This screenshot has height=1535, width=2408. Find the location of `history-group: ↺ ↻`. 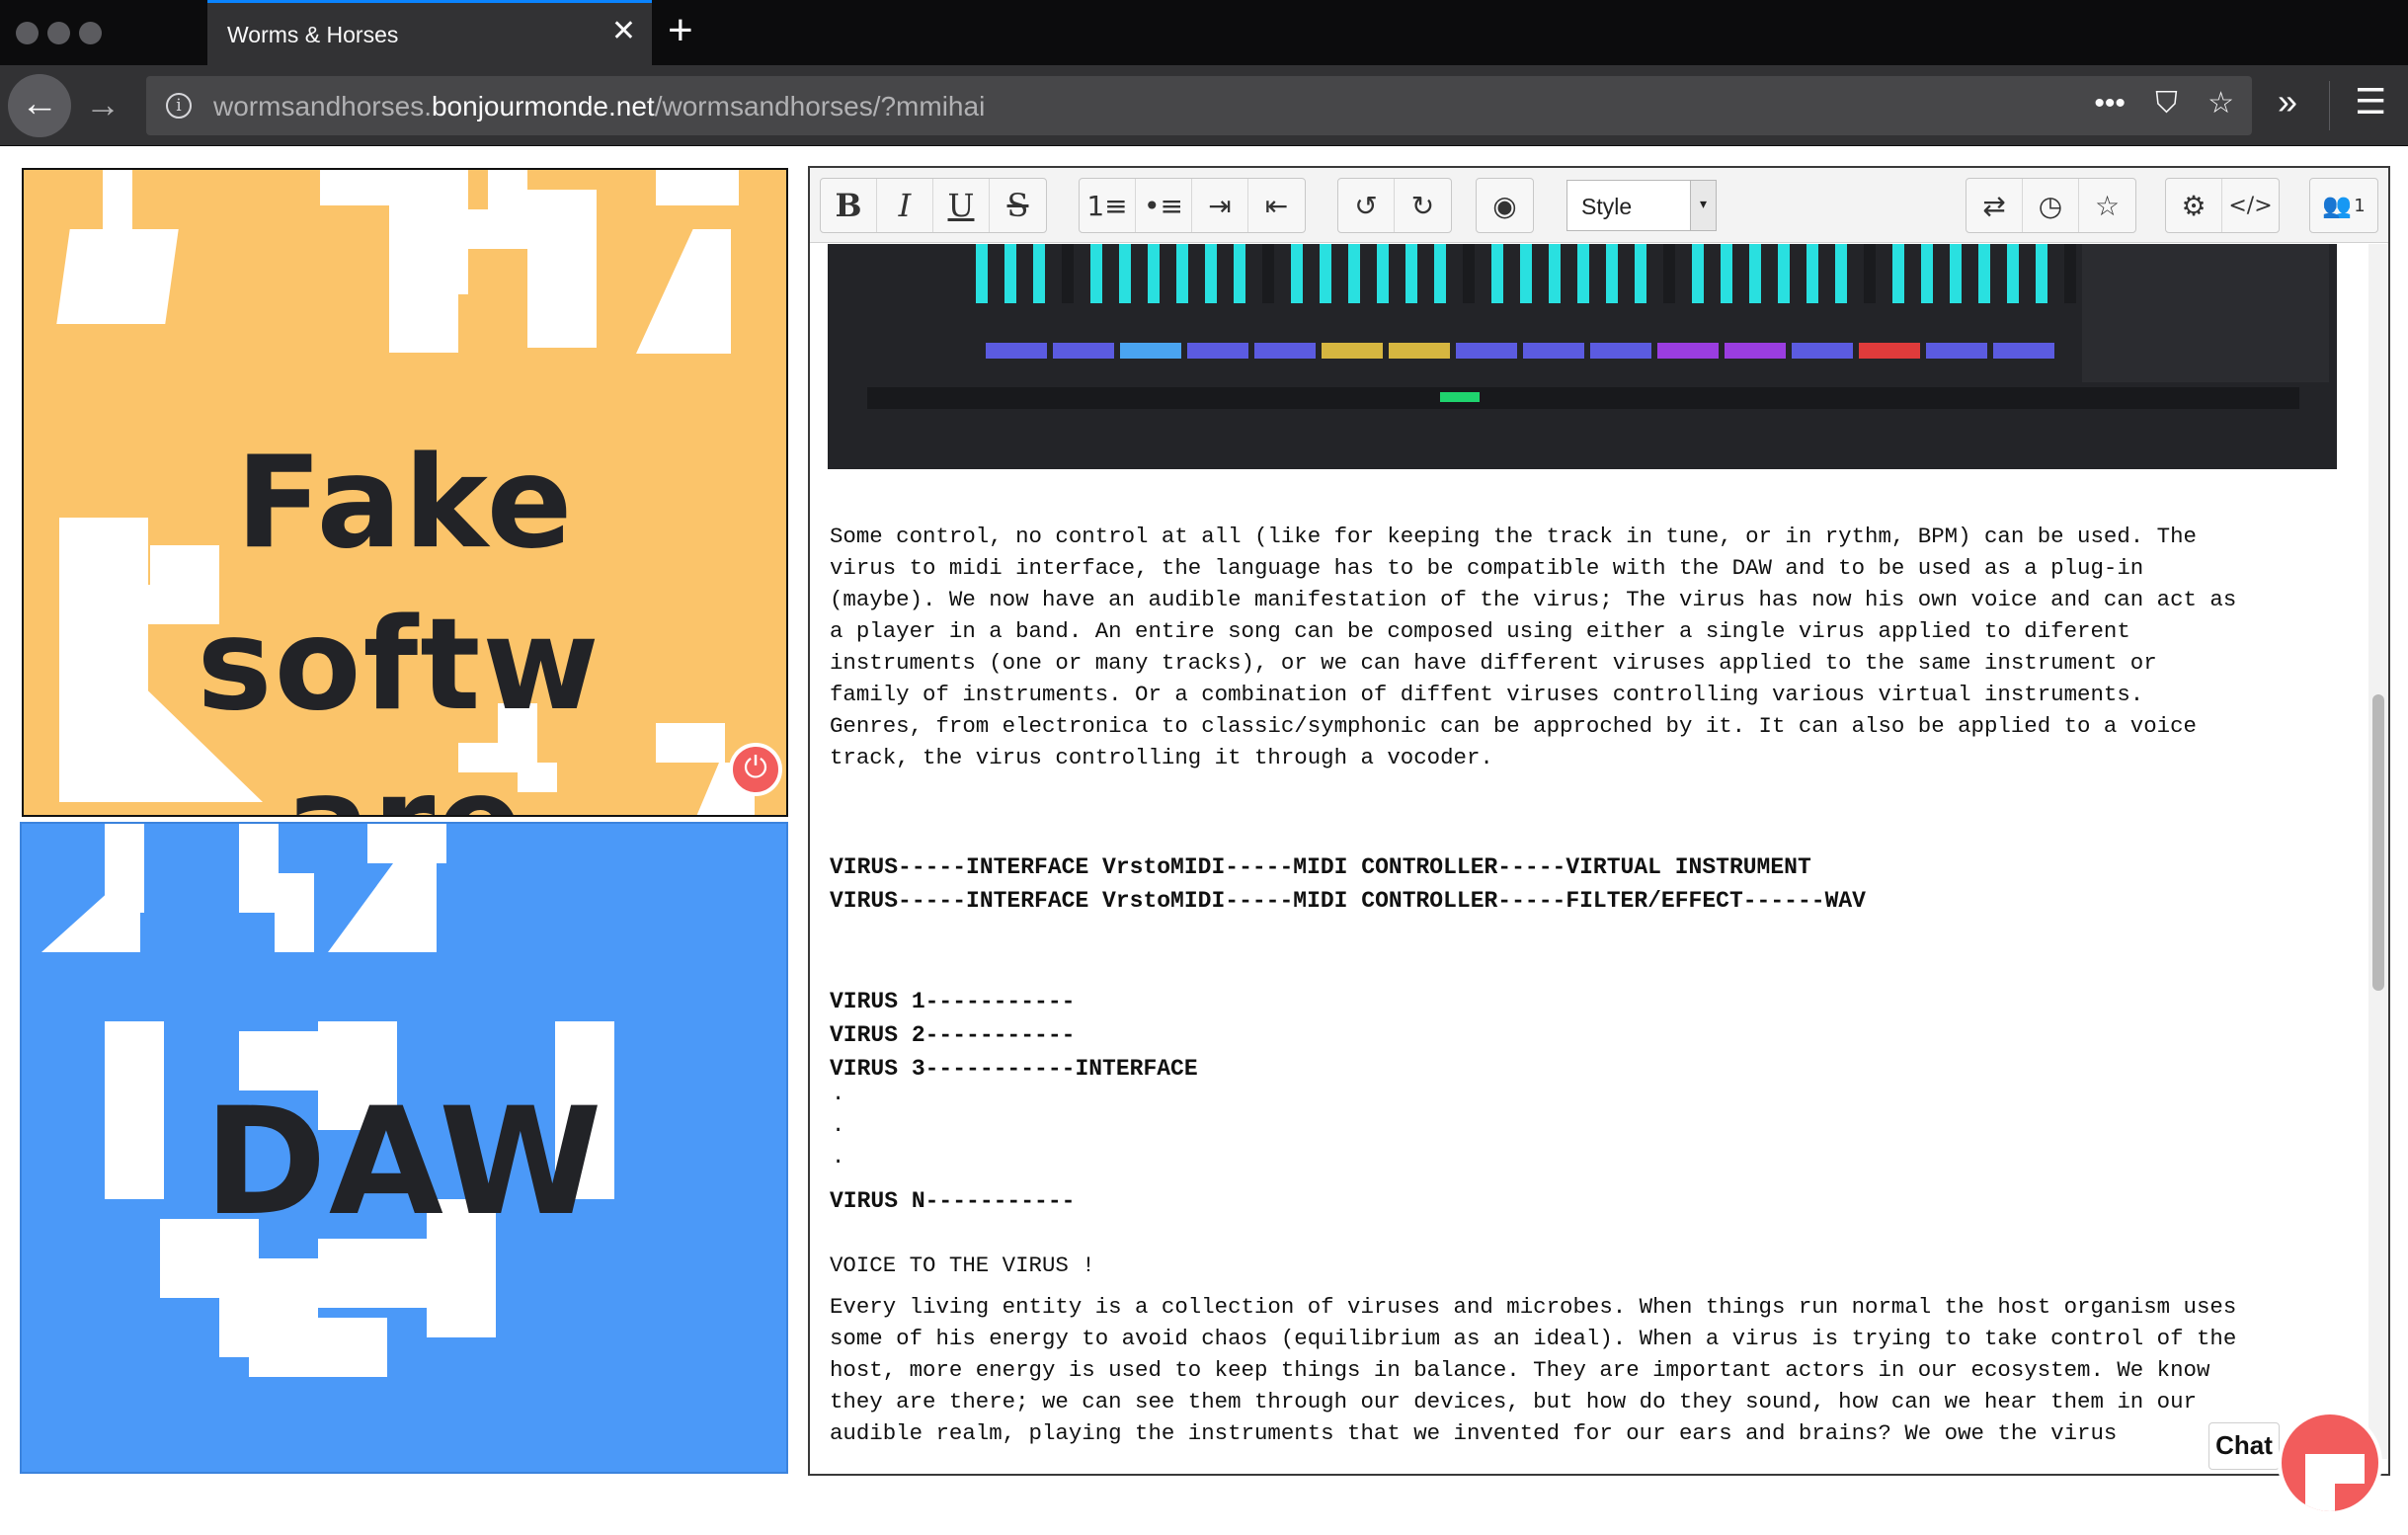

history-group: ↺ ↻ is located at coordinates (1395, 205).